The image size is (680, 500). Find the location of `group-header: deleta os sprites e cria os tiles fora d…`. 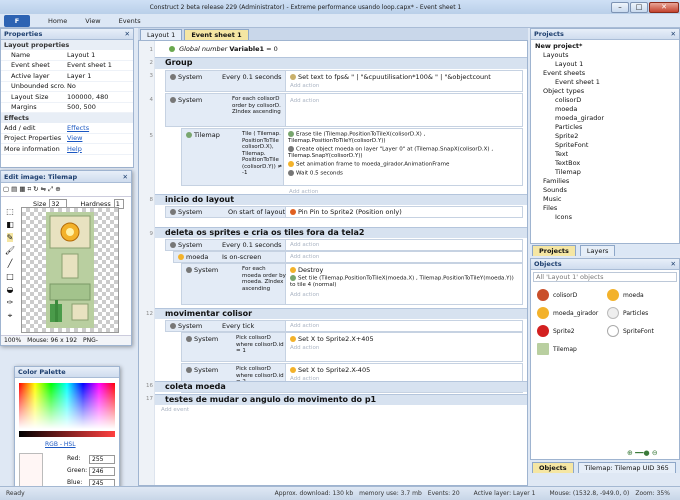

group-header: deleta os sprites e cria os tiles fora d… is located at coordinates (341, 232).